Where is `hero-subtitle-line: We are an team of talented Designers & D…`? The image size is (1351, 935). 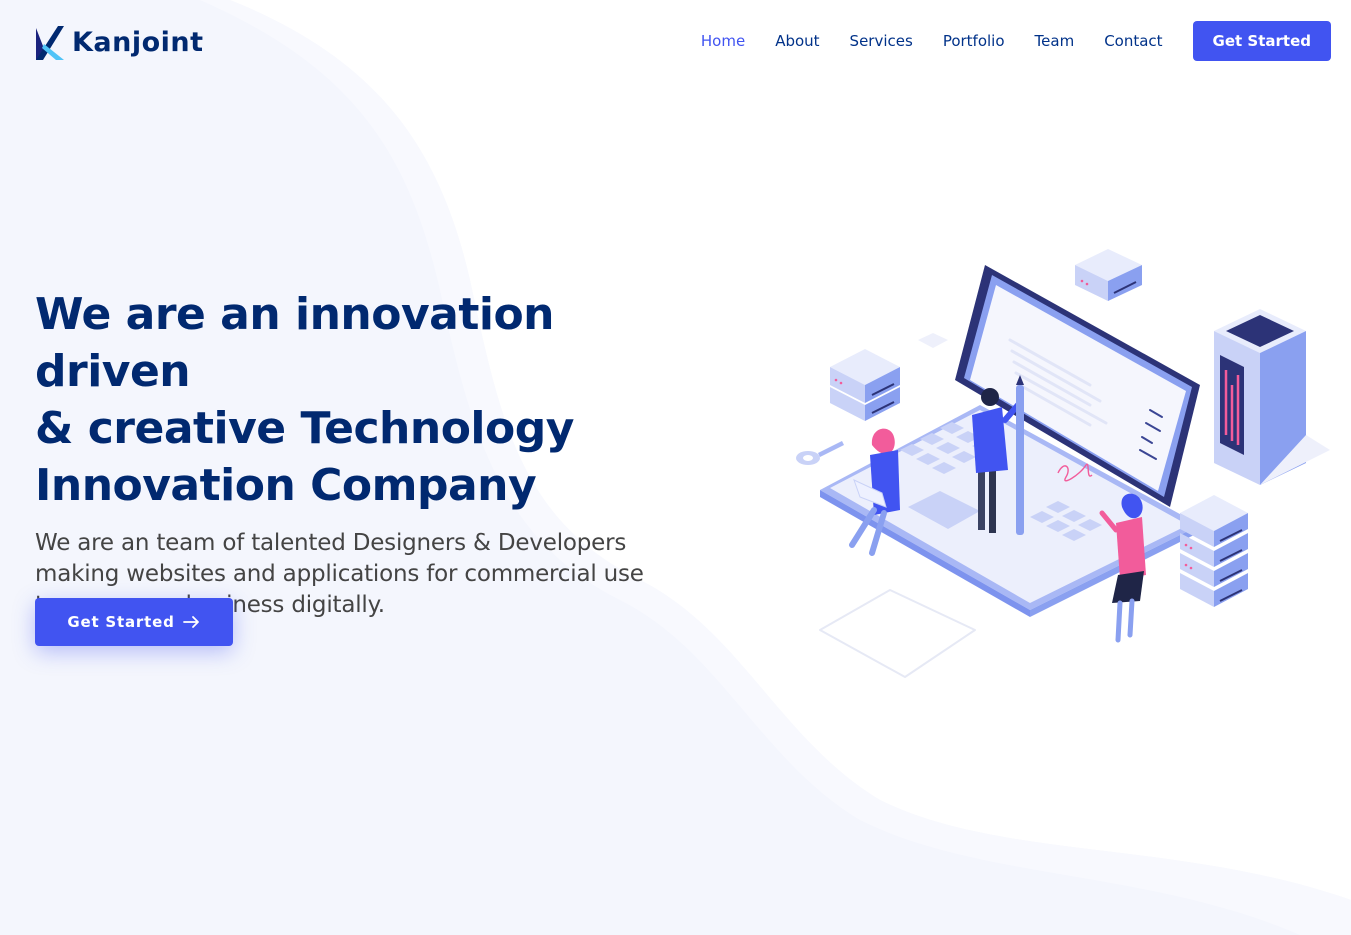 hero-subtitle-line: We are an team of talented Designers & D… is located at coordinates (331, 543).